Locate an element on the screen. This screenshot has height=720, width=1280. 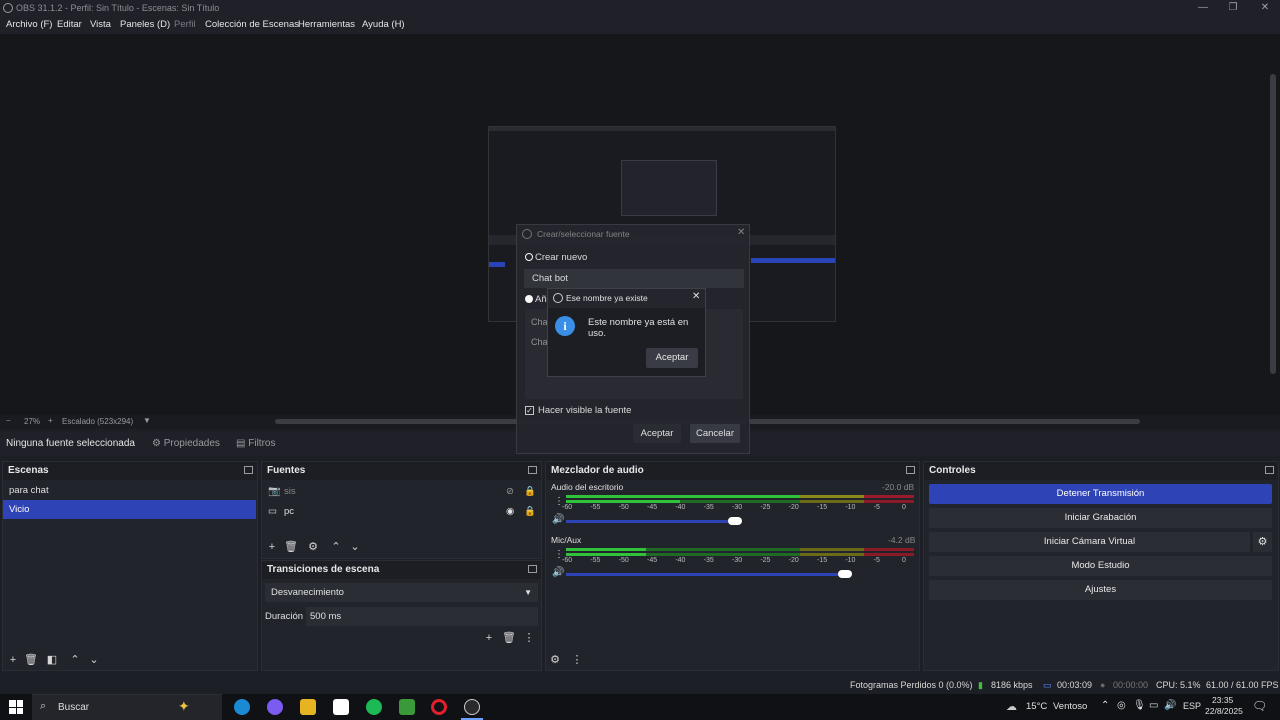
selected-source-label: Ninguna fuente seleccionada is located at coordinates (70, 443).